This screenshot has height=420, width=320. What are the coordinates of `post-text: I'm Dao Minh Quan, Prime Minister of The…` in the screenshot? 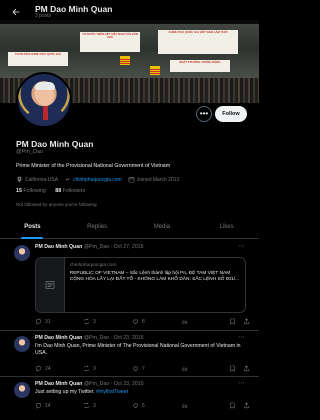 It's located at (138, 350).